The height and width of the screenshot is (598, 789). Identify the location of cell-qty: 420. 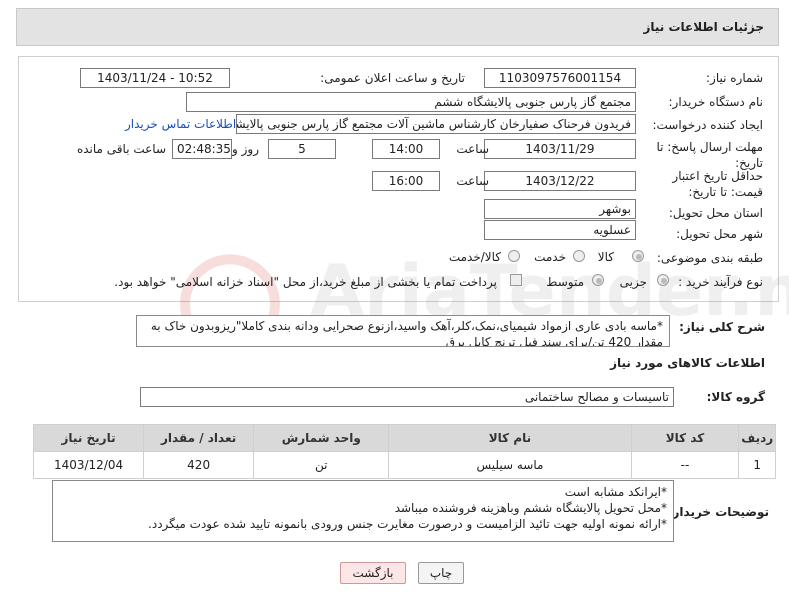
(199, 465).